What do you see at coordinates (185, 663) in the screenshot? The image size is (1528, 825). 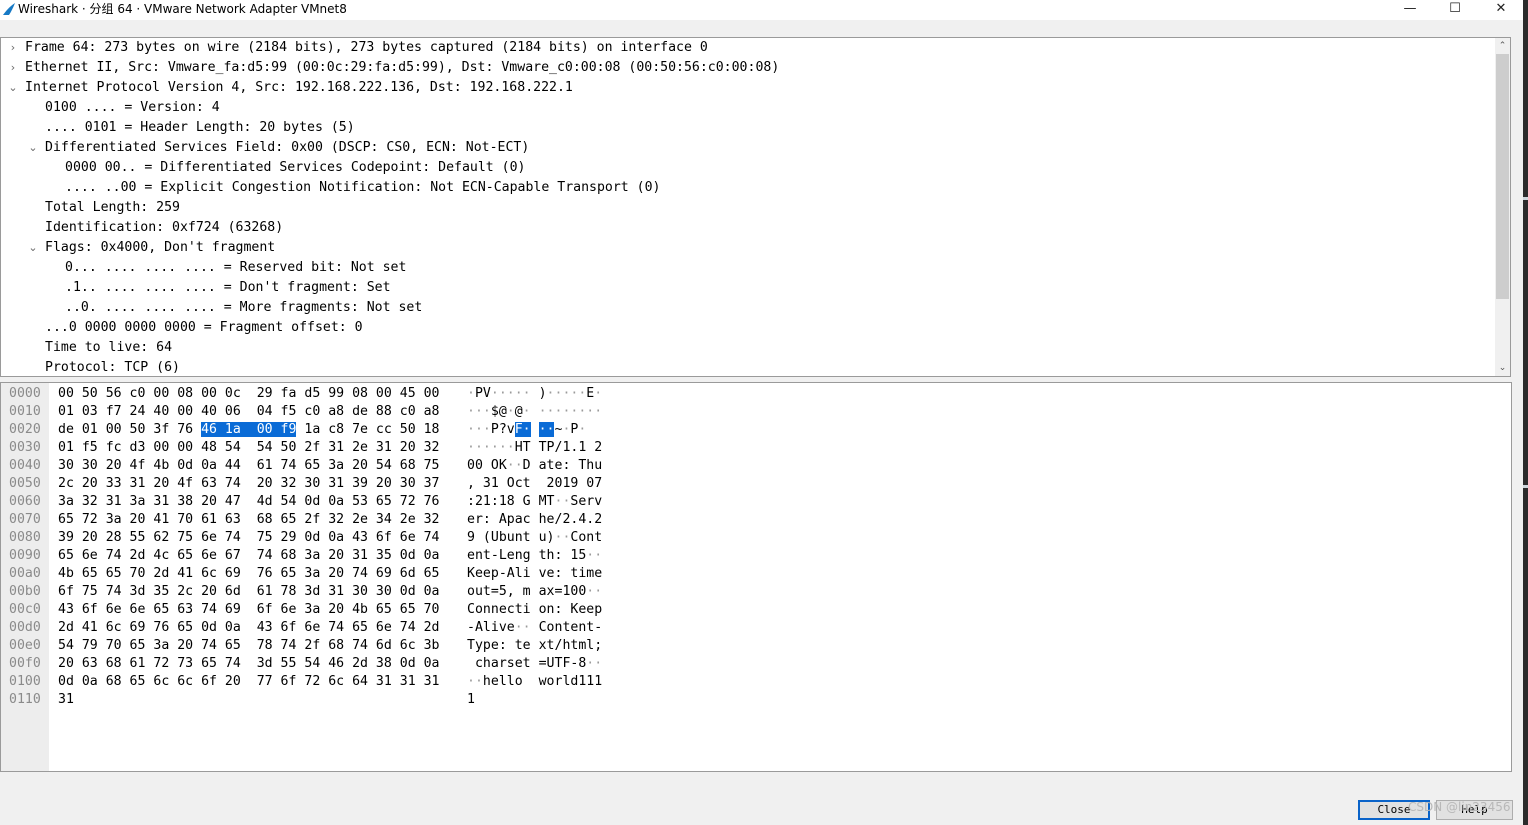 I see `hex-byte: 73` at bounding box center [185, 663].